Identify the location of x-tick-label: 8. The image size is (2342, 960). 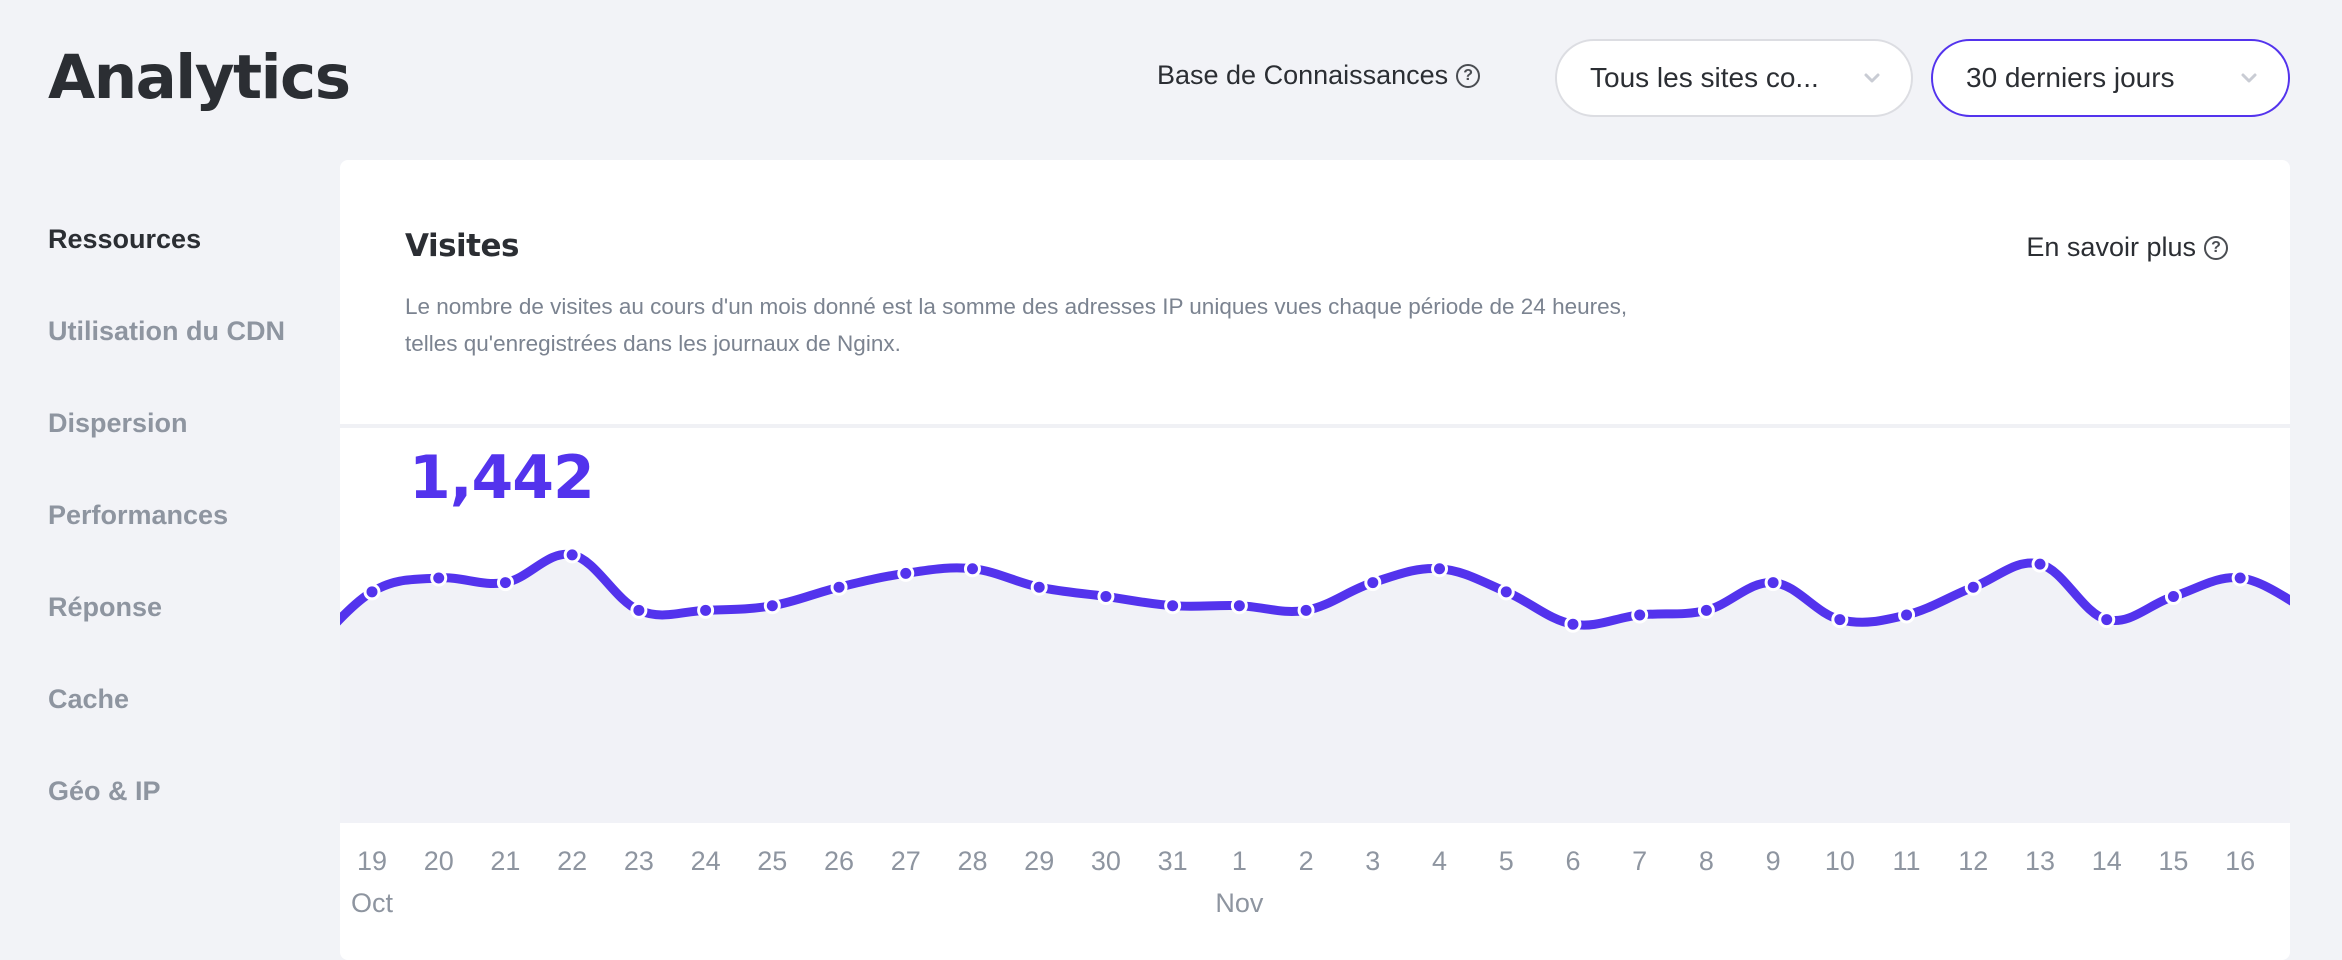
(1706, 861).